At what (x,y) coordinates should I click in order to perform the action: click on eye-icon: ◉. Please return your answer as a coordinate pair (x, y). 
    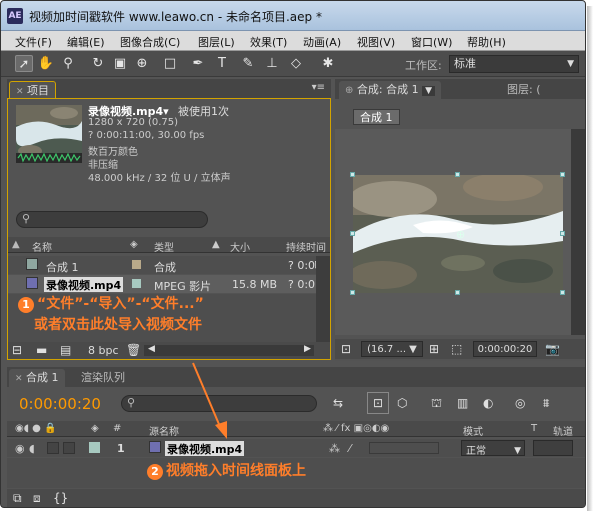
    Looking at the image, I should click on (20, 448).